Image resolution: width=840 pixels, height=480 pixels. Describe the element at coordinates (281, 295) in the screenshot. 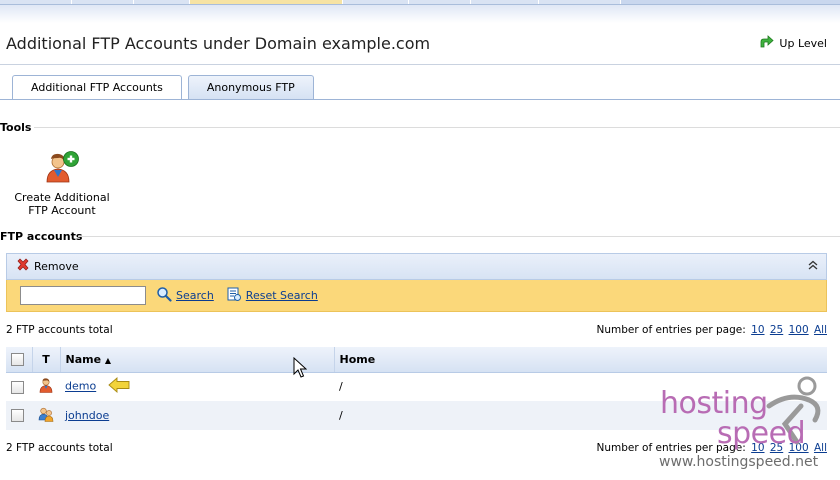

I see `reset-search-label: Reset Search` at that location.